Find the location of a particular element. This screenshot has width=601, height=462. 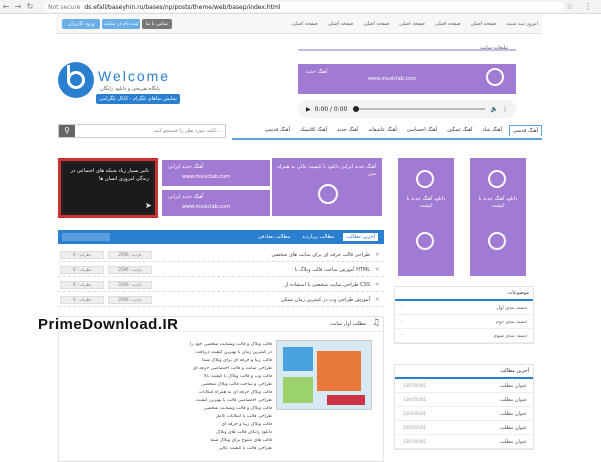

music-note-icon: ♫ is located at coordinates (375, 323).